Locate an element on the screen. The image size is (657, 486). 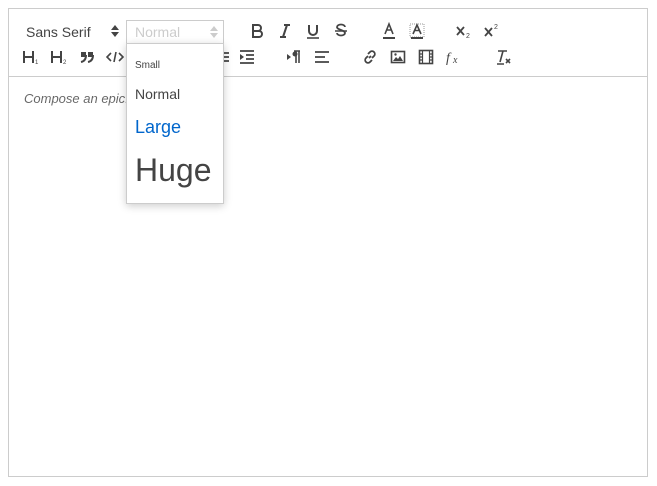
text-direction-icon is located at coordinates (293, 56).